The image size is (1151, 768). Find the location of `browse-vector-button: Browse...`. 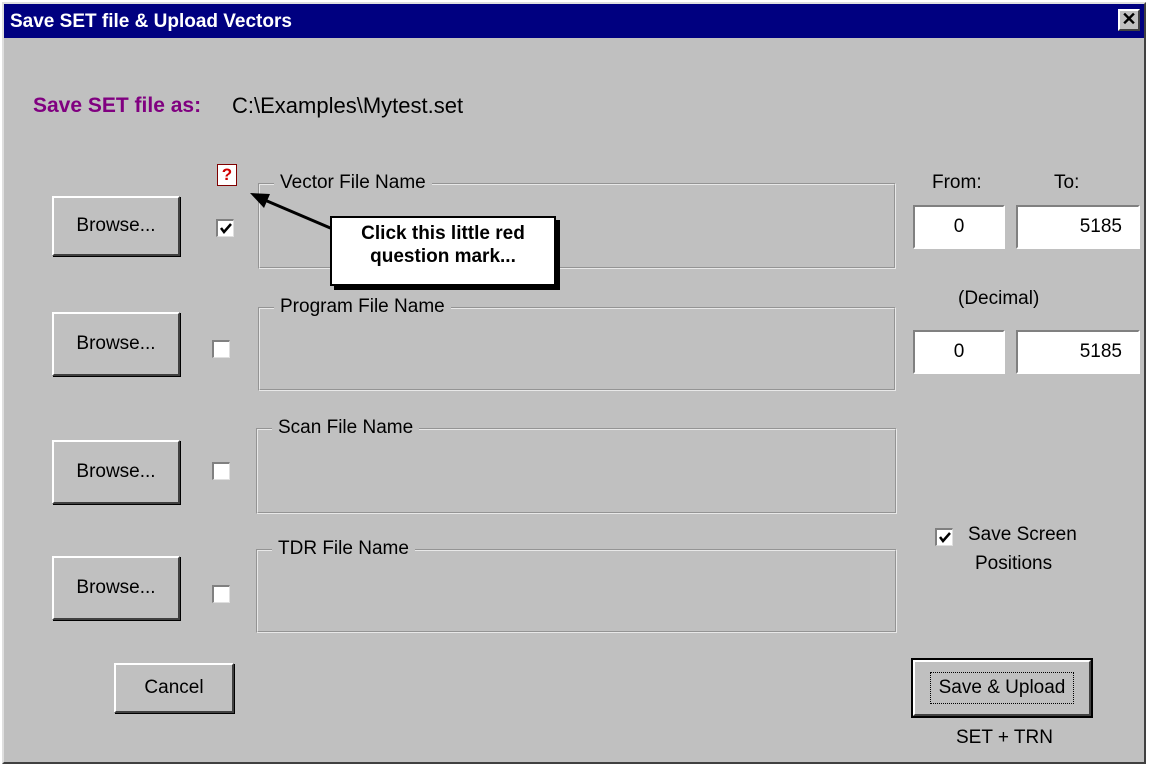

browse-vector-button: Browse... is located at coordinates (116, 226).